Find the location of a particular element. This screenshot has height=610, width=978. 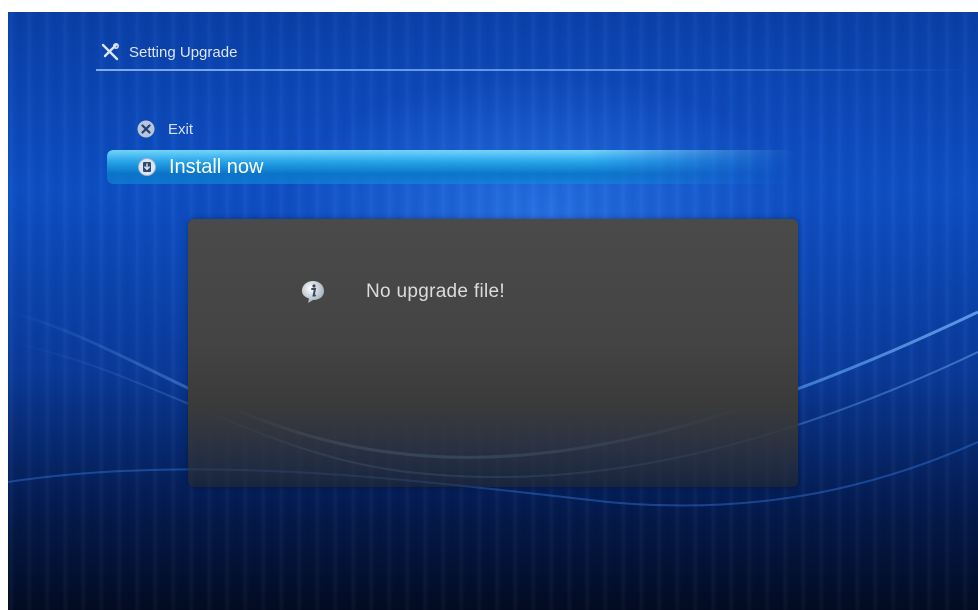

close-circle-icon is located at coordinates (146, 129).